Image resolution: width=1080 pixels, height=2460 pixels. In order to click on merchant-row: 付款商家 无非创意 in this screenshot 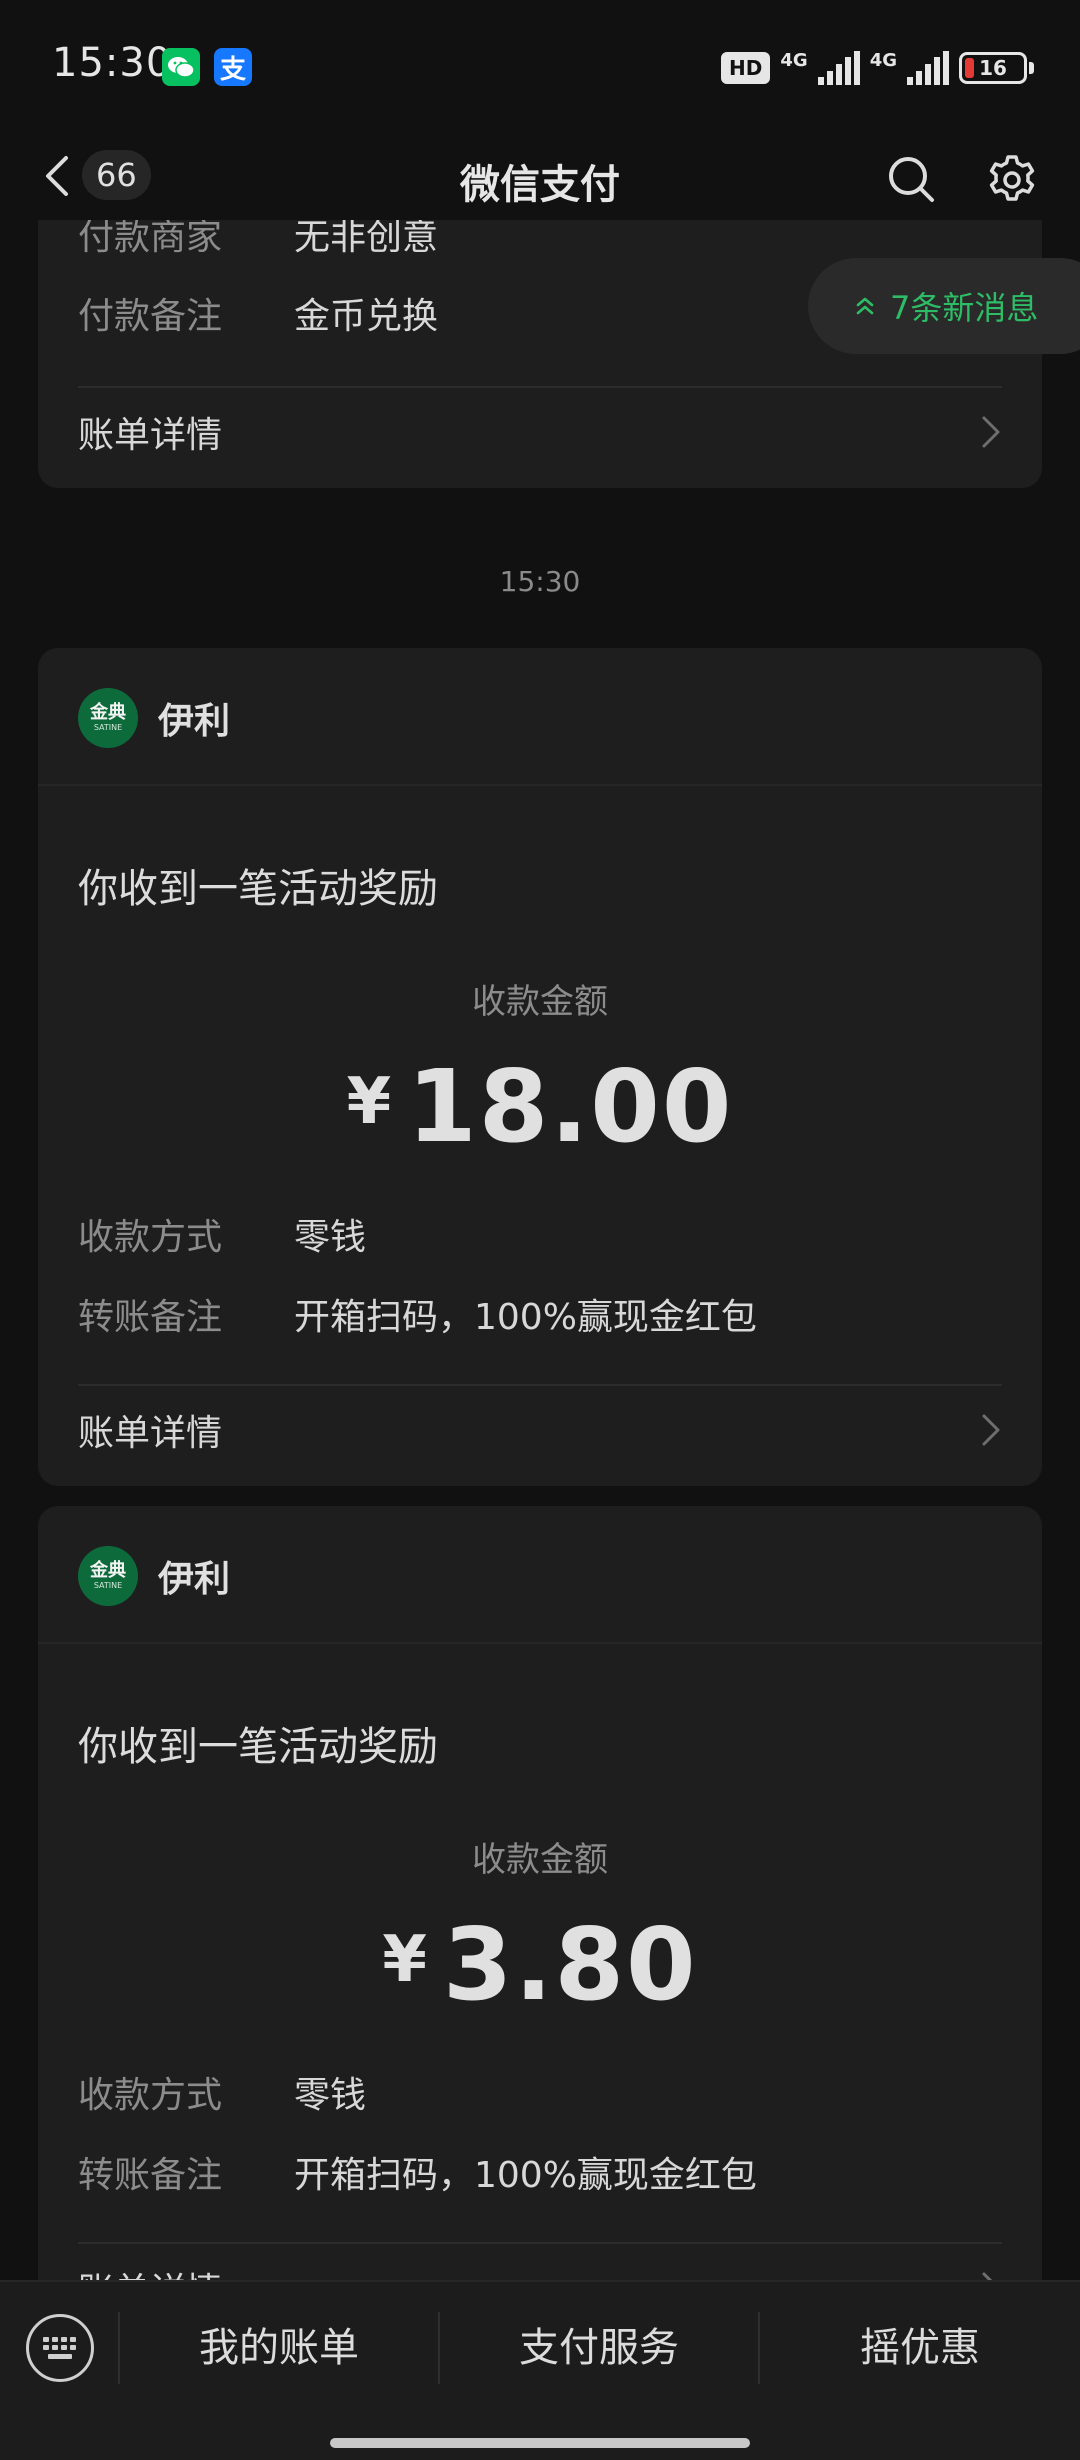, I will do `click(540, 240)`.